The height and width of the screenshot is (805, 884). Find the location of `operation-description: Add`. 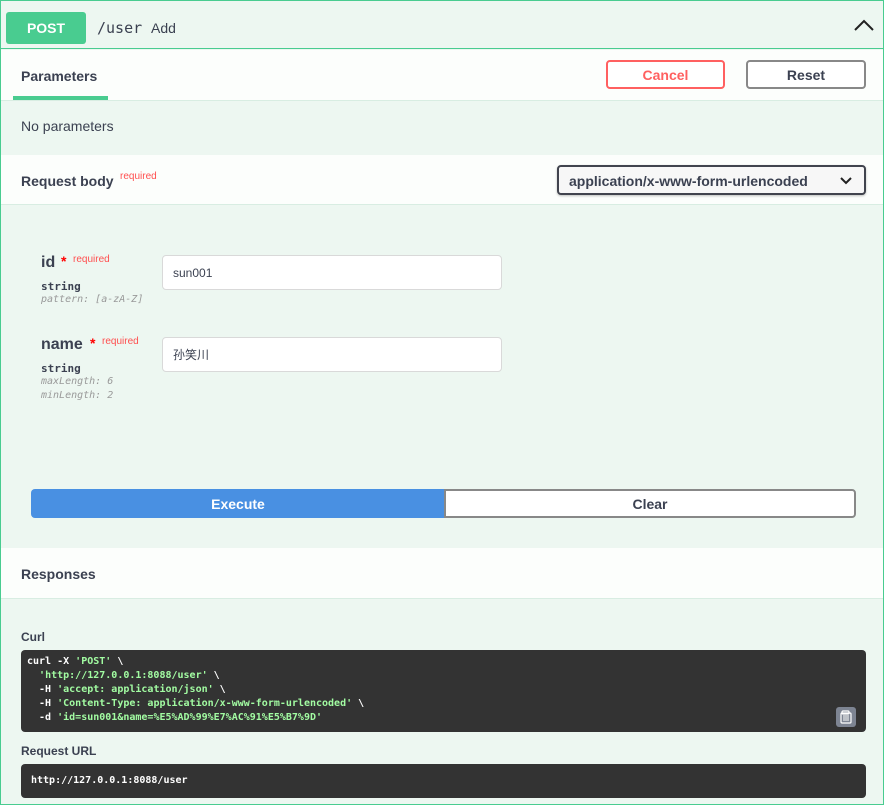

operation-description: Add is located at coordinates (163, 28).